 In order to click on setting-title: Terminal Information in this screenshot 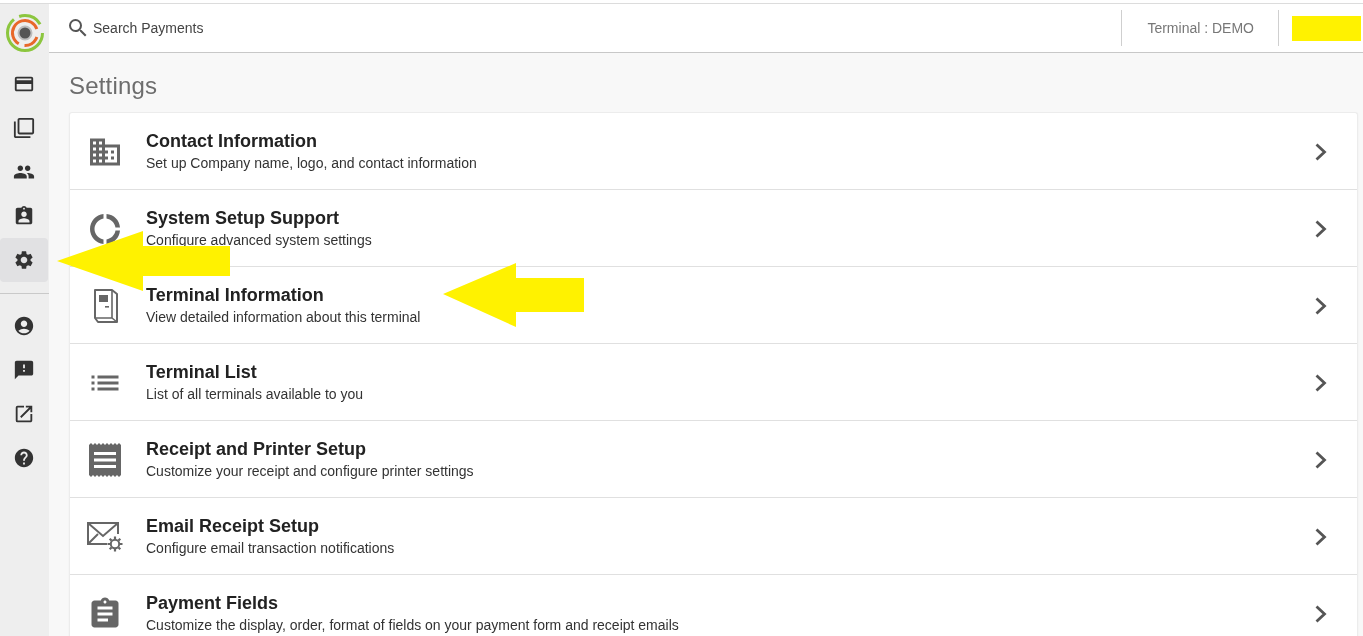, I will do `click(235, 295)`.